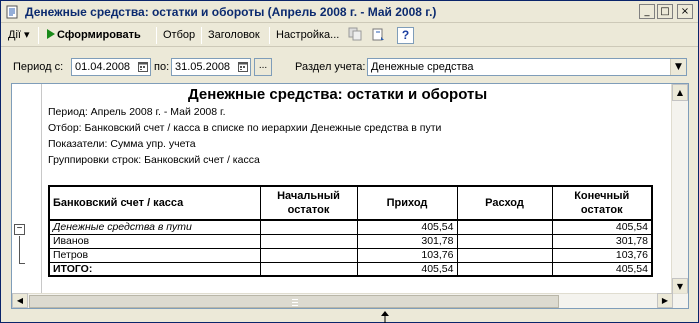 The width and height of the screenshot is (699, 323). Describe the element at coordinates (504, 269) in the screenshot. I see `total-expense` at that location.